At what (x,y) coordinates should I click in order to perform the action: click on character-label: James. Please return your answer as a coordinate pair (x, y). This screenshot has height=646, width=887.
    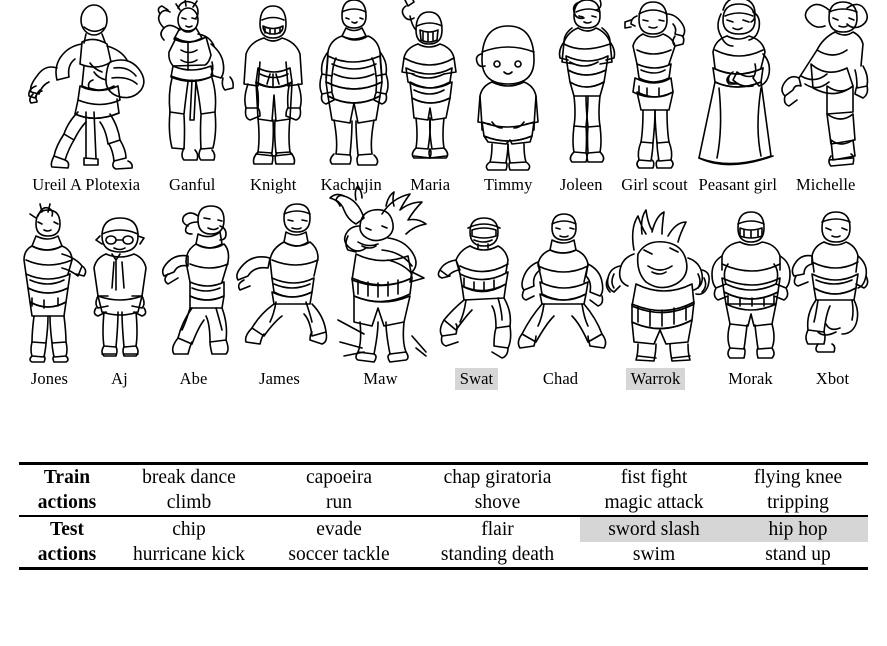
    Looking at the image, I should click on (279, 378).